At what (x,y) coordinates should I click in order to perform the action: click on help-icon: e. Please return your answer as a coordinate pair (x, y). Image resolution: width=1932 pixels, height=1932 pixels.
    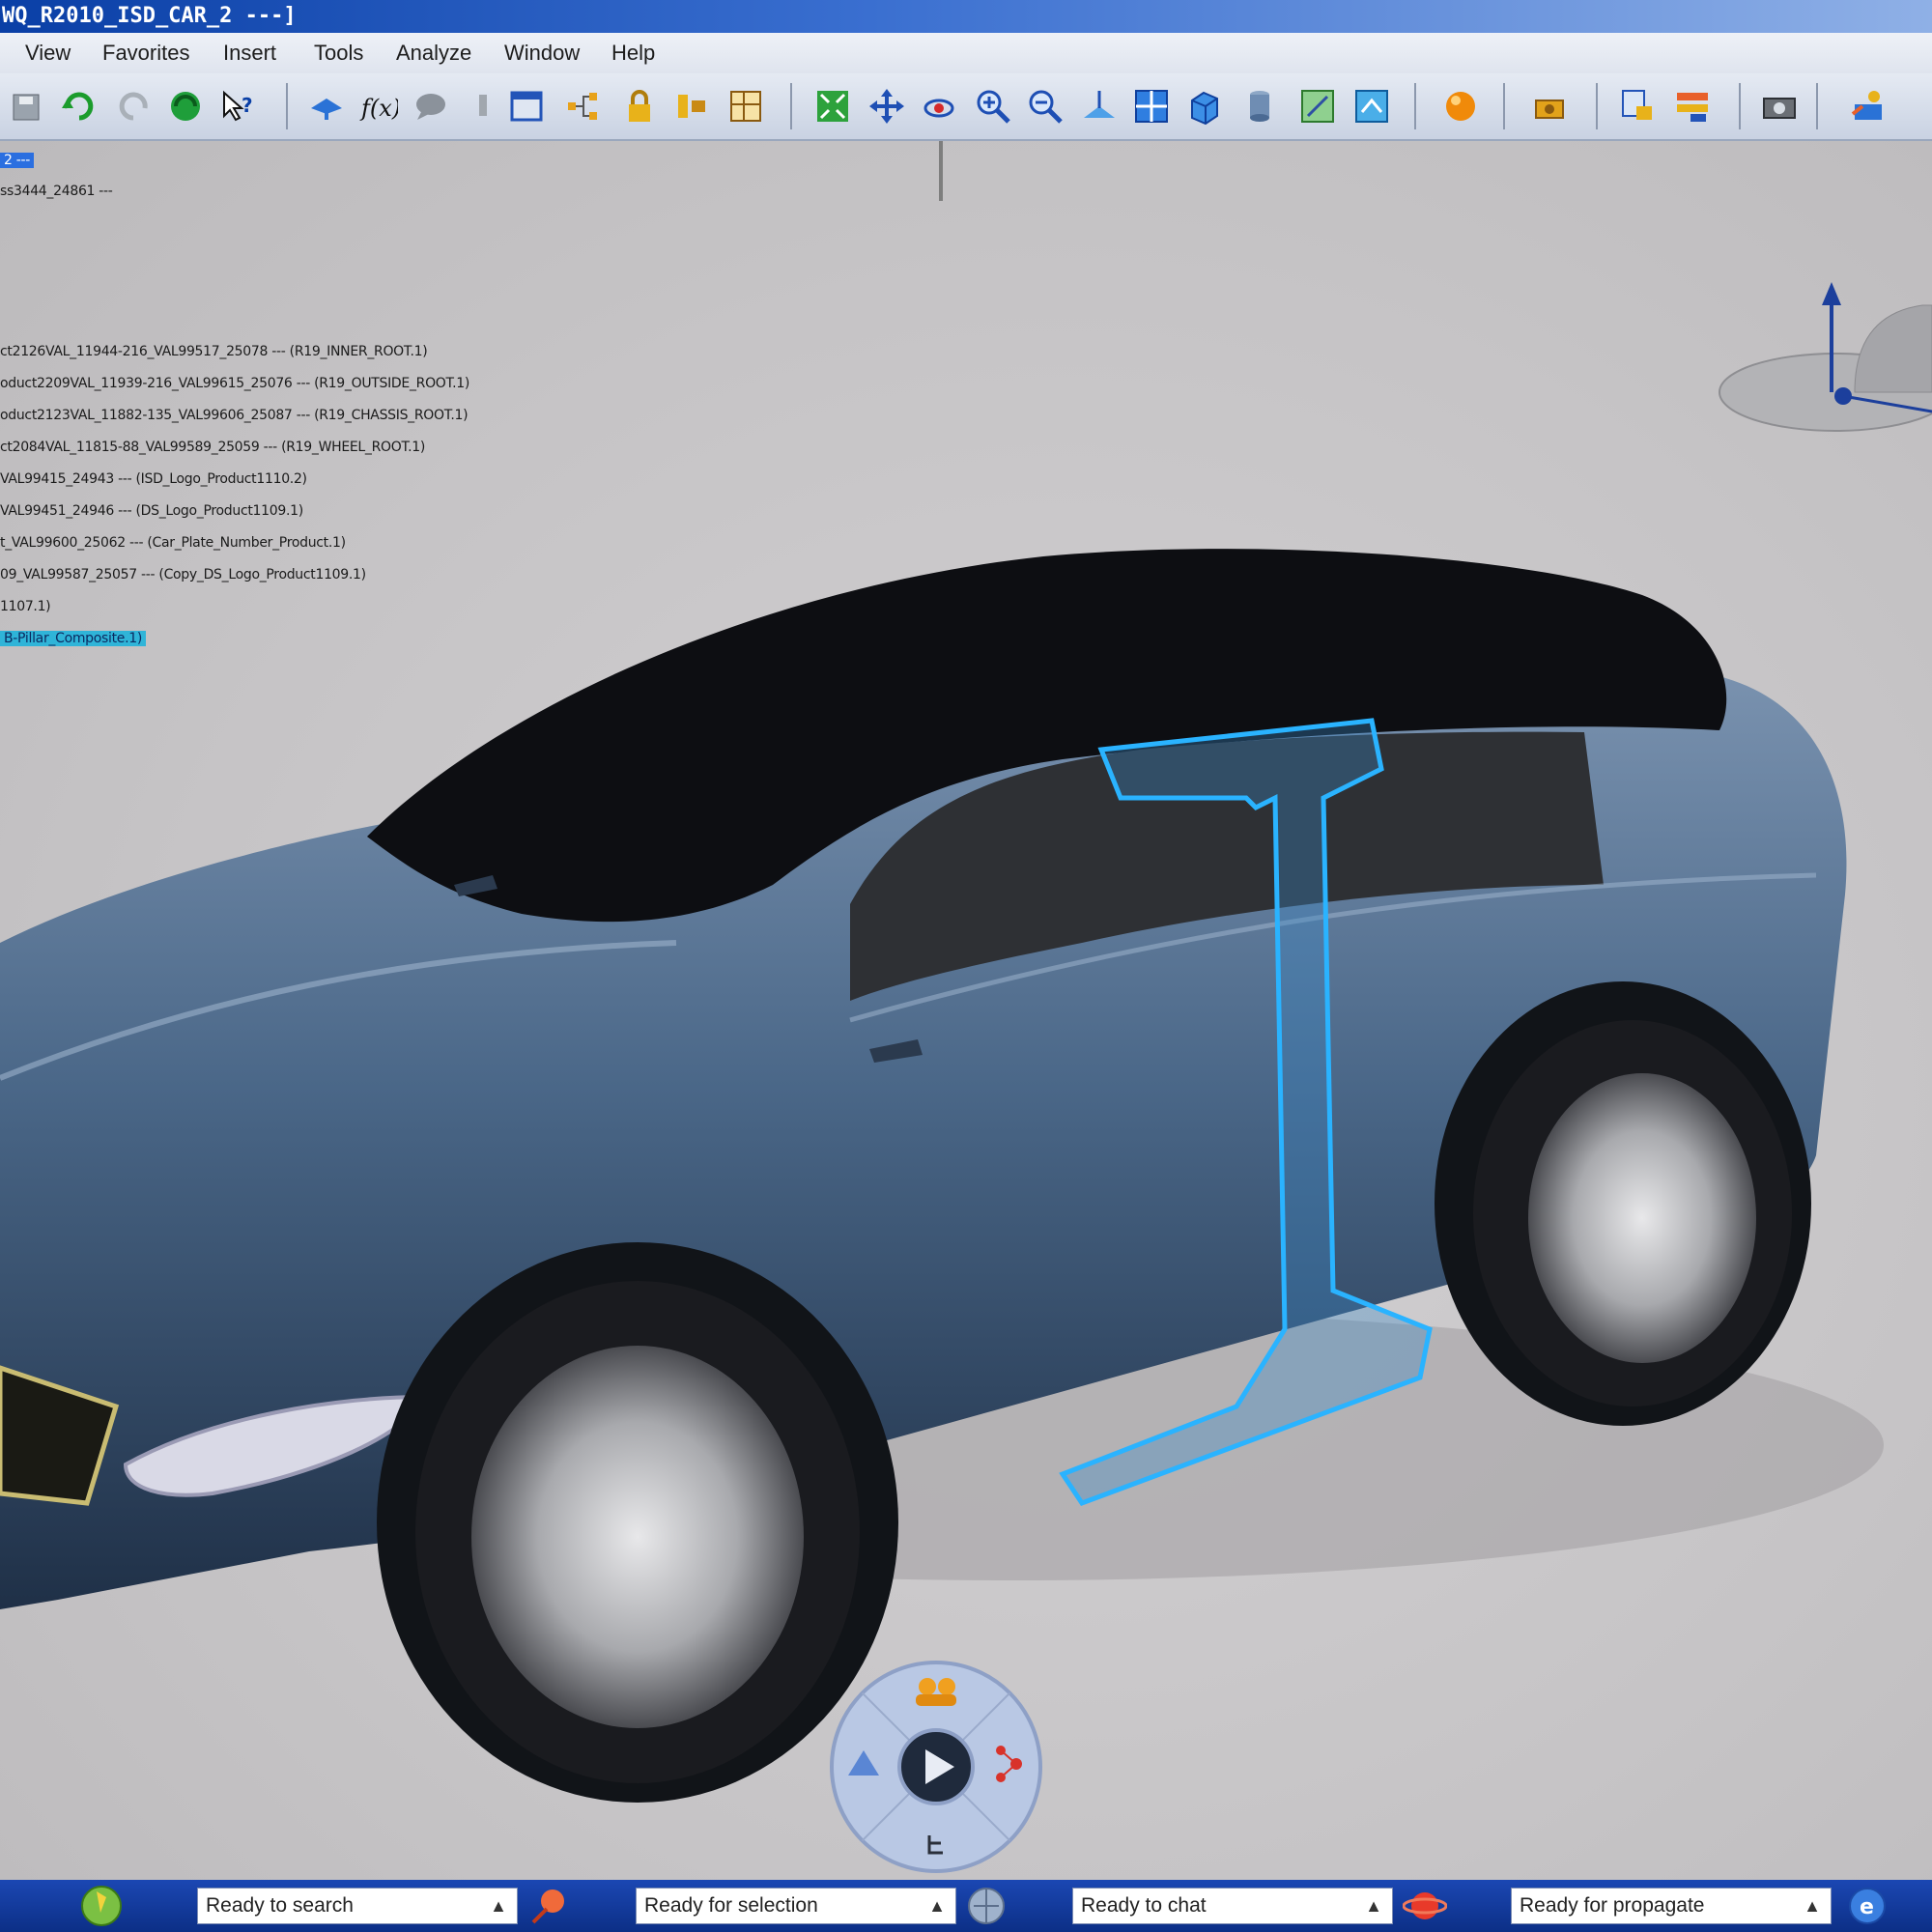
    Looking at the image, I should click on (1867, 1906).